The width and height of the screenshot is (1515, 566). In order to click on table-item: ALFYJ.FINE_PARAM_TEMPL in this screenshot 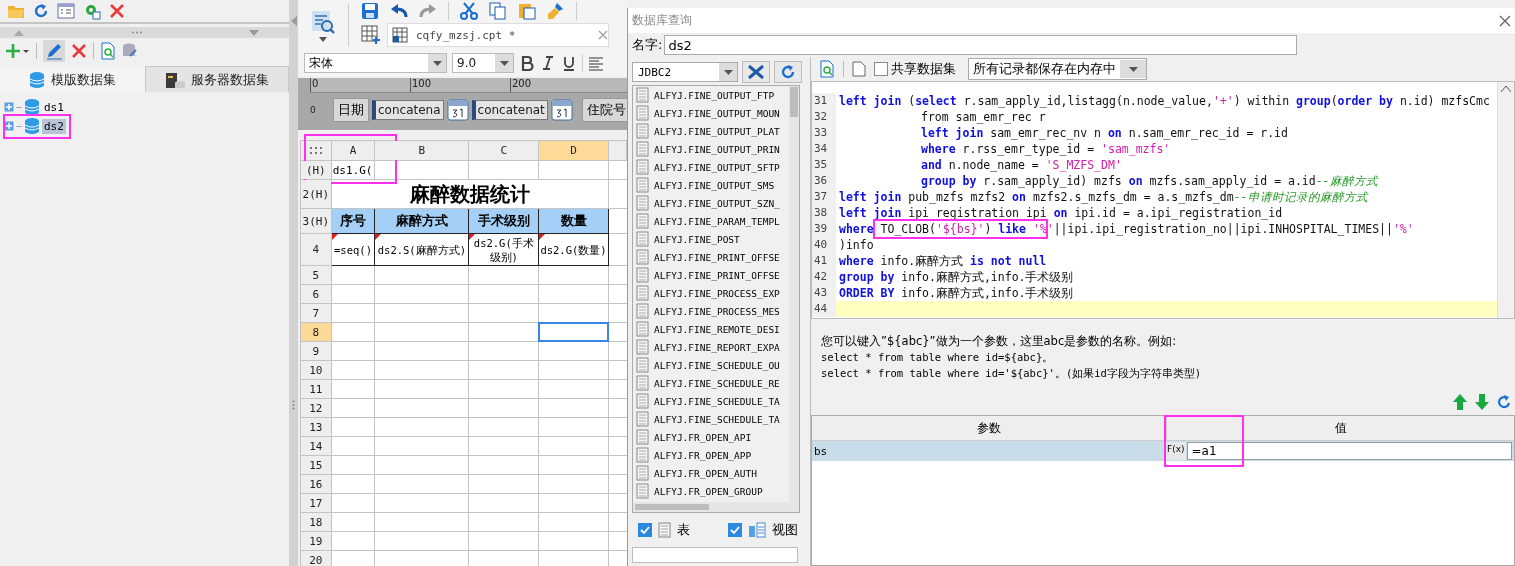, I will do `click(717, 221)`.